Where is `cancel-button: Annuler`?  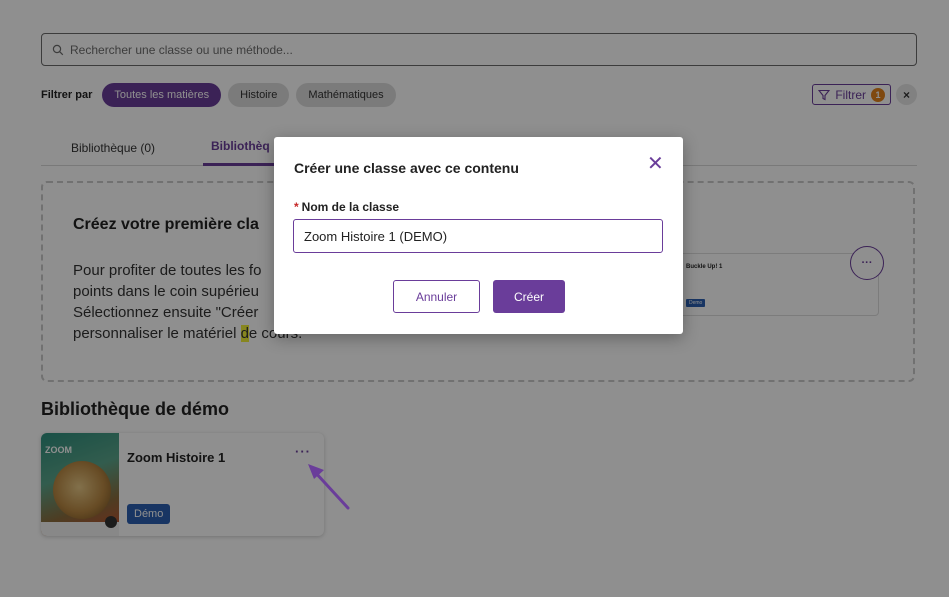 cancel-button: Annuler is located at coordinates (436, 296).